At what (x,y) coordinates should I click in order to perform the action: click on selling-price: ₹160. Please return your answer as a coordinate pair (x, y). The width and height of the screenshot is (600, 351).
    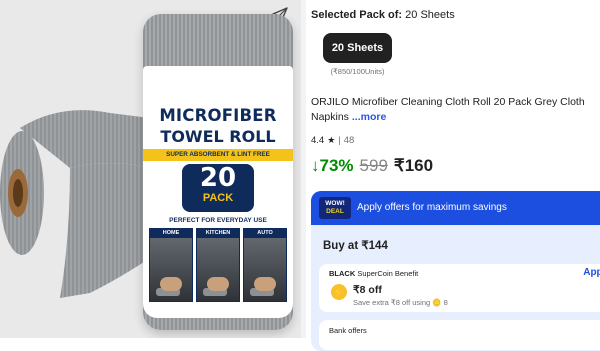
    Looking at the image, I should click on (413, 165).